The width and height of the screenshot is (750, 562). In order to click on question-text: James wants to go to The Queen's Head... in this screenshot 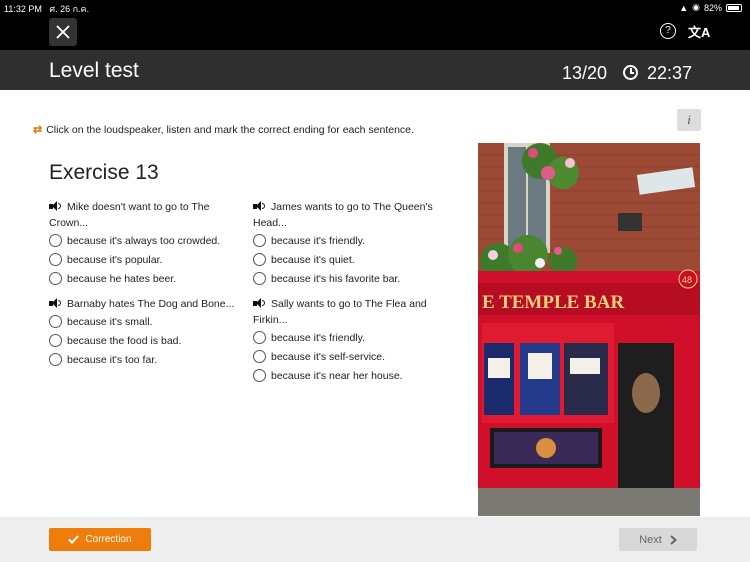, I will do `click(348, 215)`.